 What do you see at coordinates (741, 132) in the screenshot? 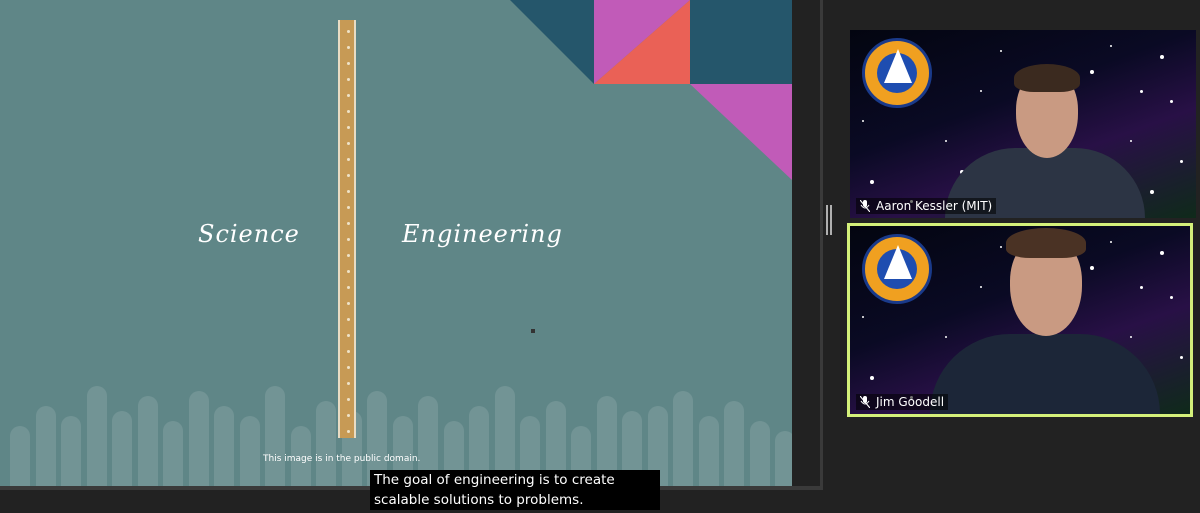
I see `magenta-corner-triangle` at bounding box center [741, 132].